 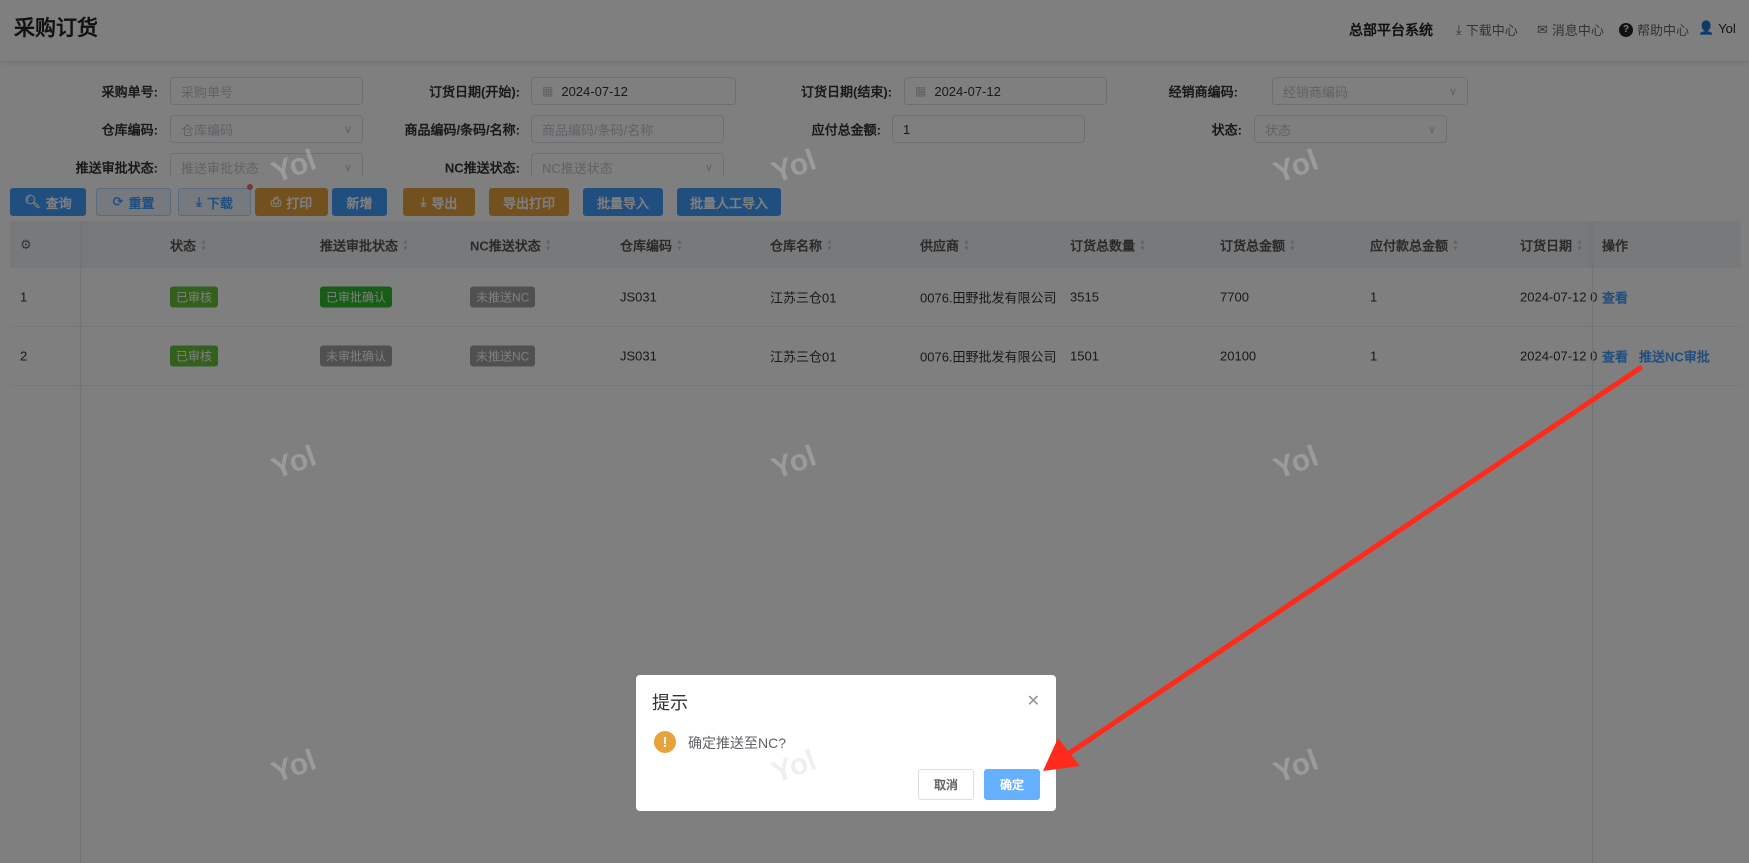 What do you see at coordinates (846, 743) in the screenshot?
I see `confirm-dialog: 提示 ✕ ! 确定推送至NC? 取消 确定` at bounding box center [846, 743].